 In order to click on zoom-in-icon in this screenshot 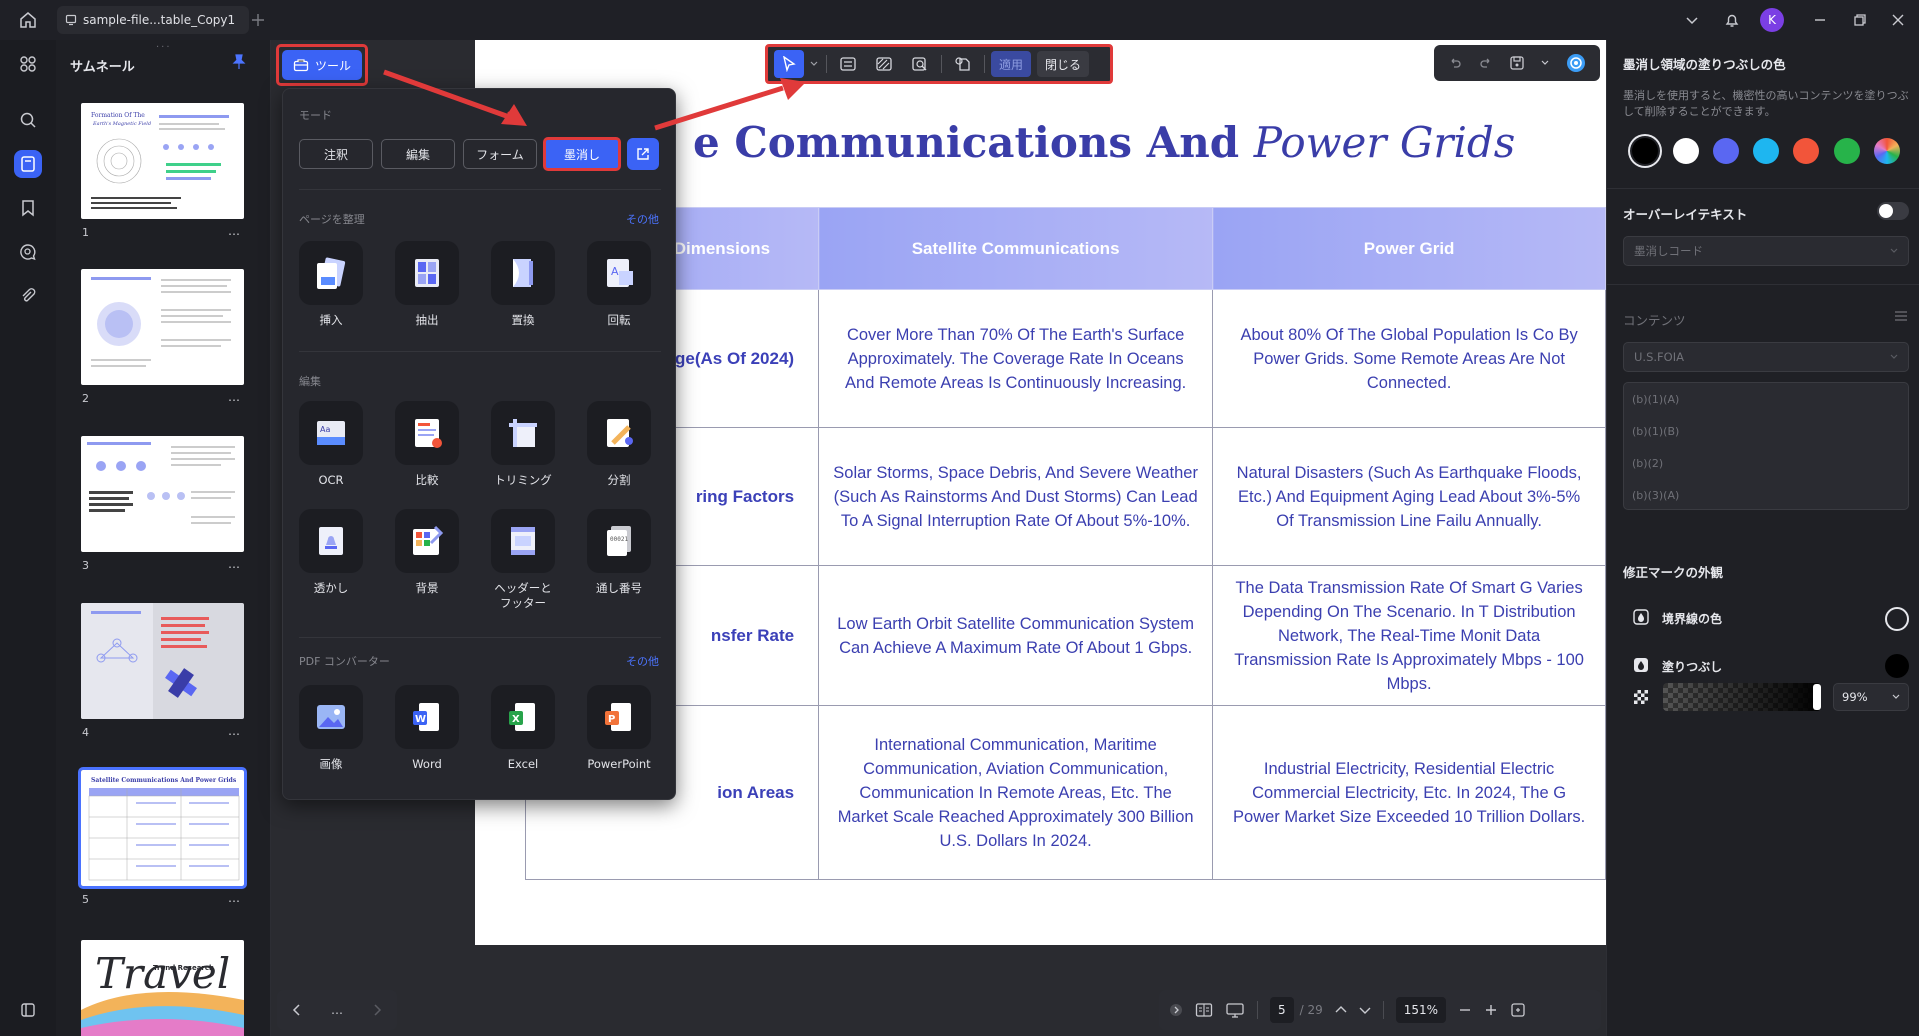, I will do `click(1491, 1010)`.